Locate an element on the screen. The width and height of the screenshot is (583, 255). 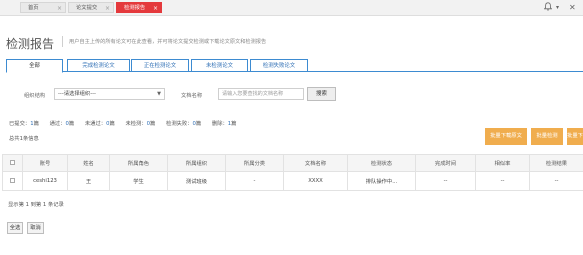
col-header: 所属组织 is located at coordinates (196, 163).